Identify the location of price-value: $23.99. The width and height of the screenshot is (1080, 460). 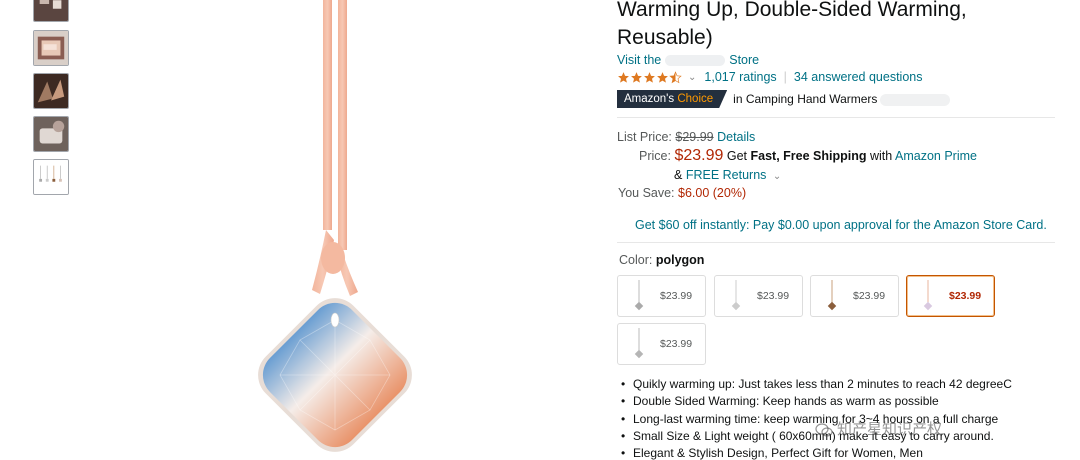
(699, 155).